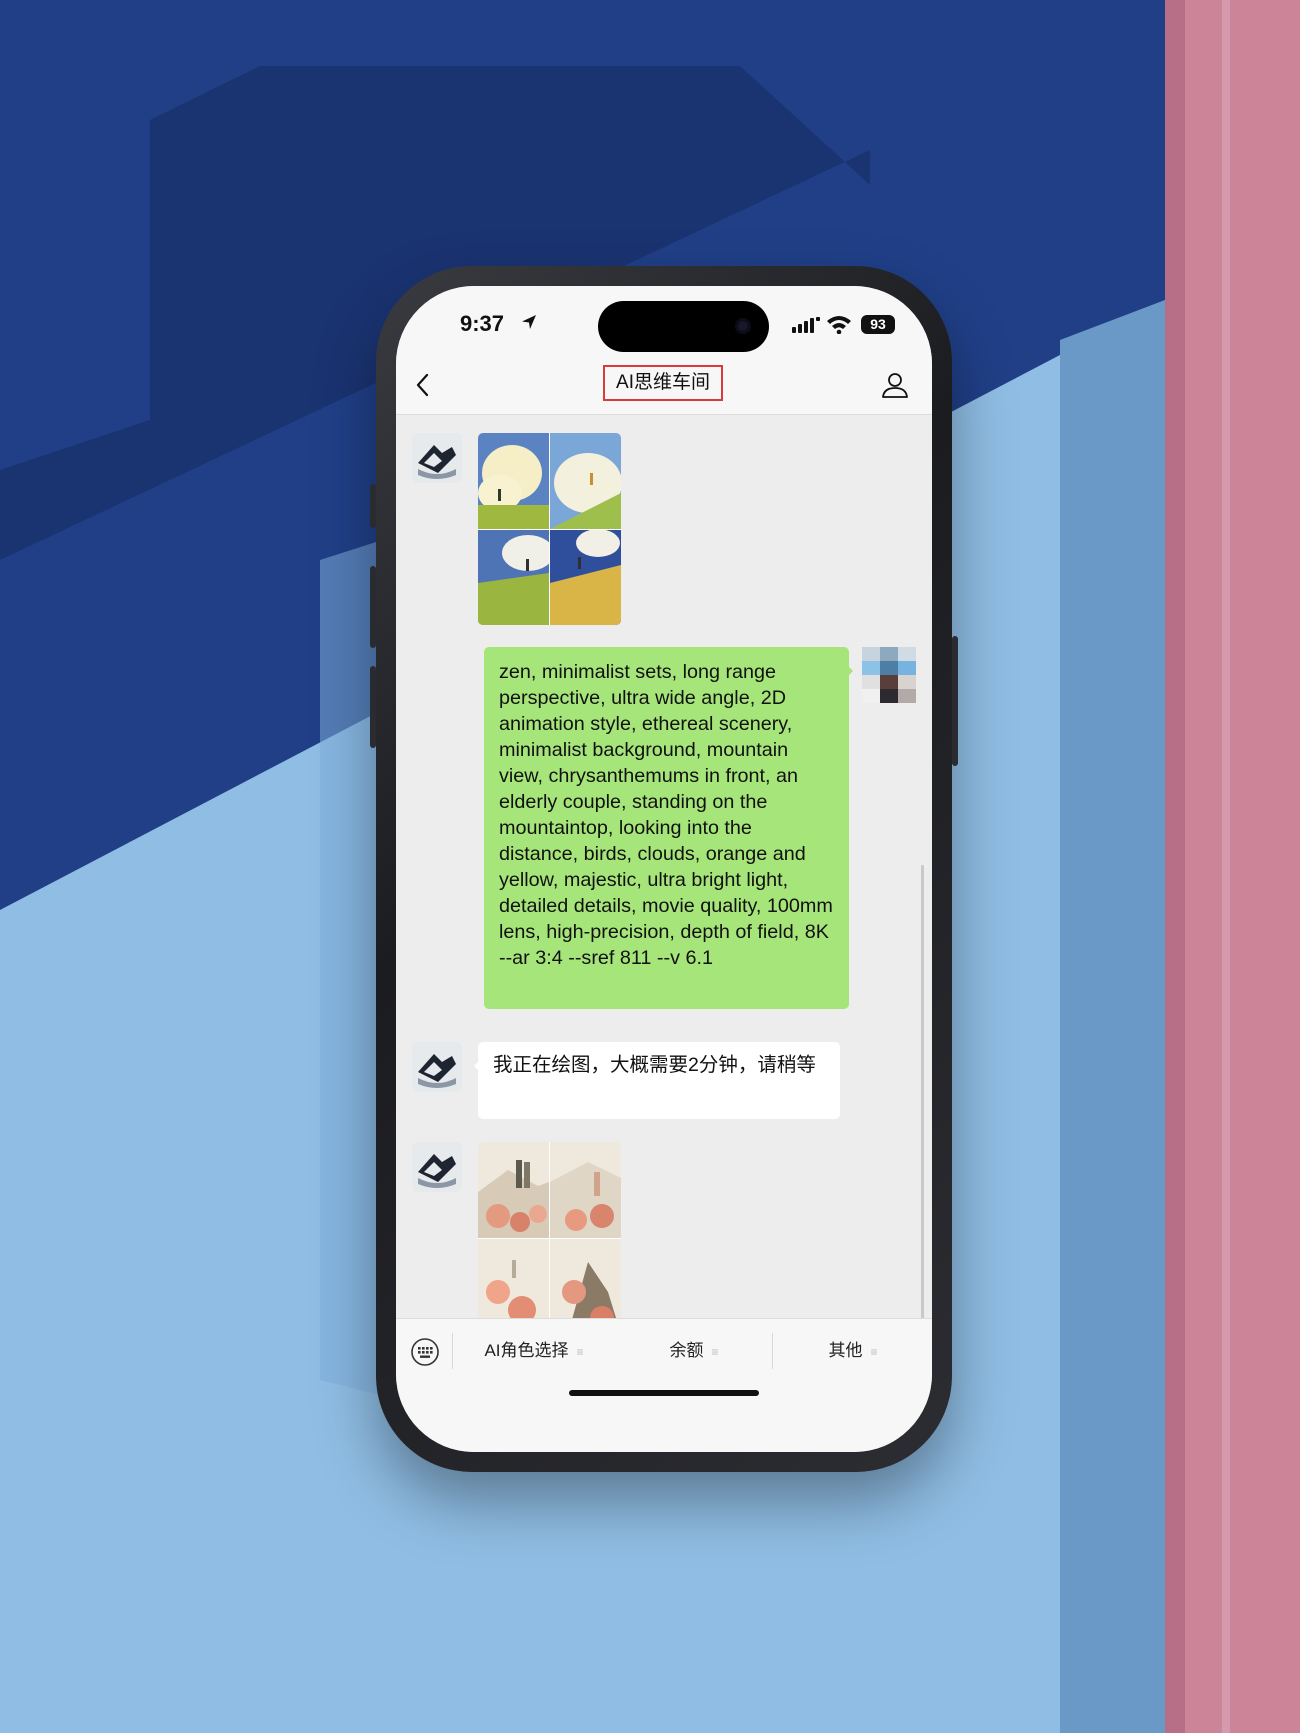 Image resolution: width=1300 pixels, height=1733 pixels. What do you see at coordinates (526, 1350) in the screenshot?
I see `menu-label: AI角色选择` at bounding box center [526, 1350].